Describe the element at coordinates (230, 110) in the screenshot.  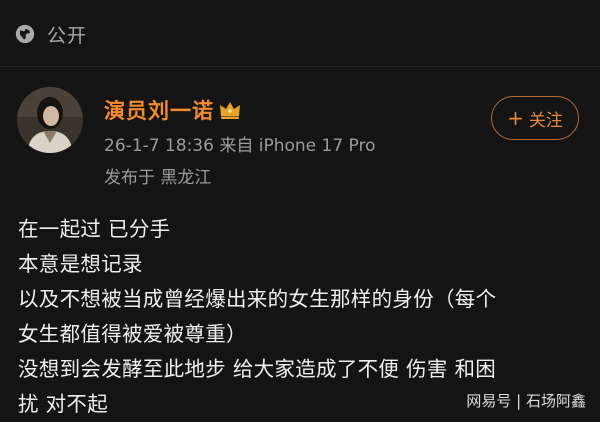
I see `crown-icon` at that location.